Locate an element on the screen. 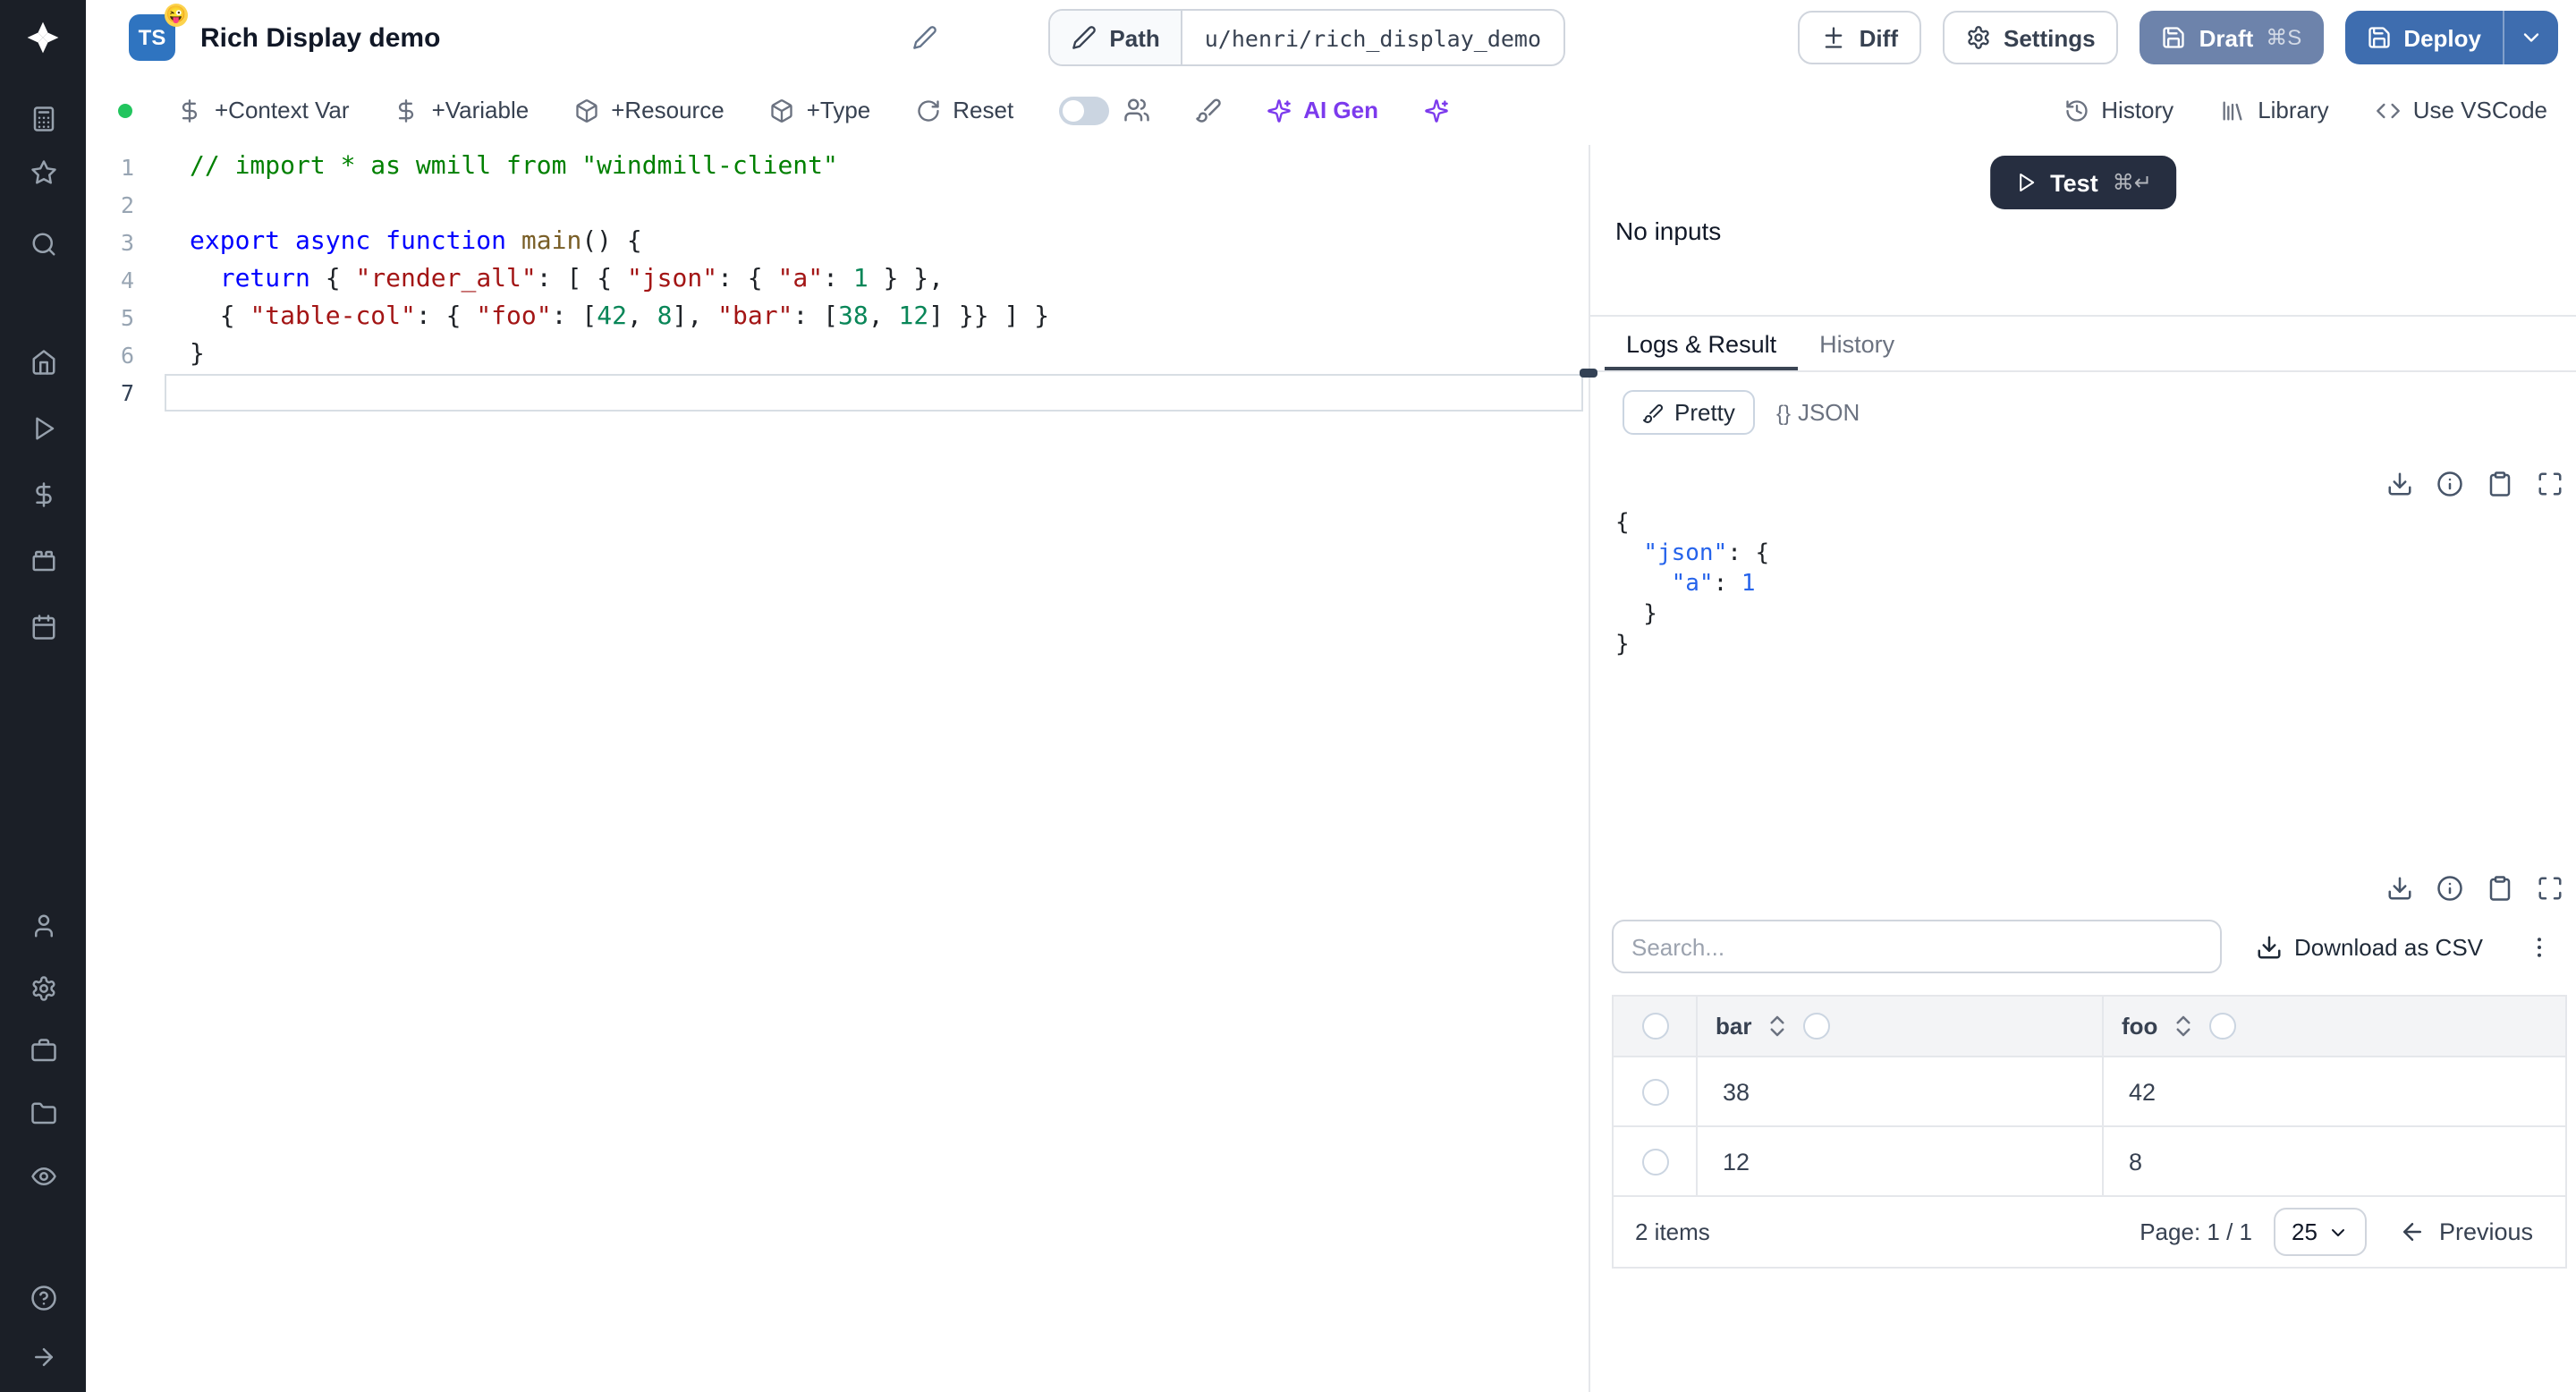 The image size is (2576, 1392). table-body: 38 42 12 8 is located at coordinates (2089, 1127).